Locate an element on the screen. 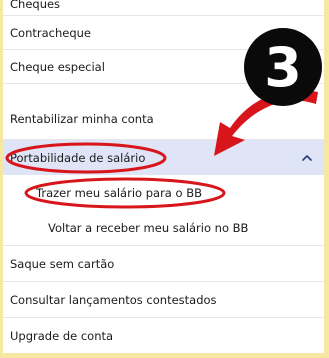 The image size is (329, 358). highlight-ellipse-trazer-salario is located at coordinates (125, 193).